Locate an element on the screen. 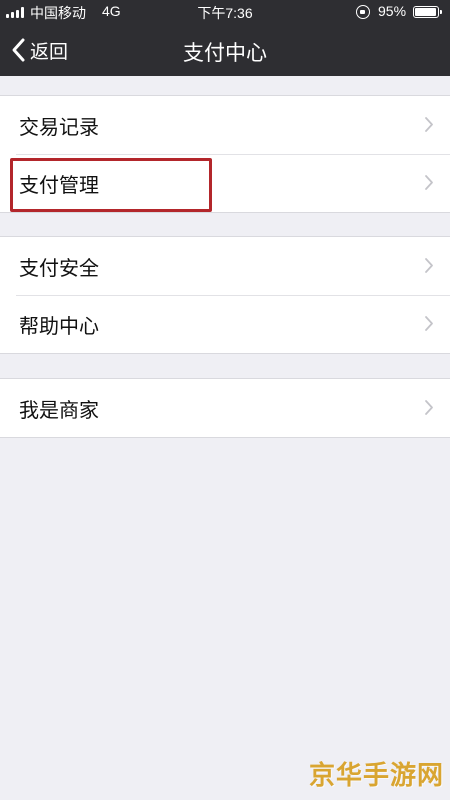 The height and width of the screenshot is (800, 450). watermark: 京华手游网 is located at coordinates (376, 776).